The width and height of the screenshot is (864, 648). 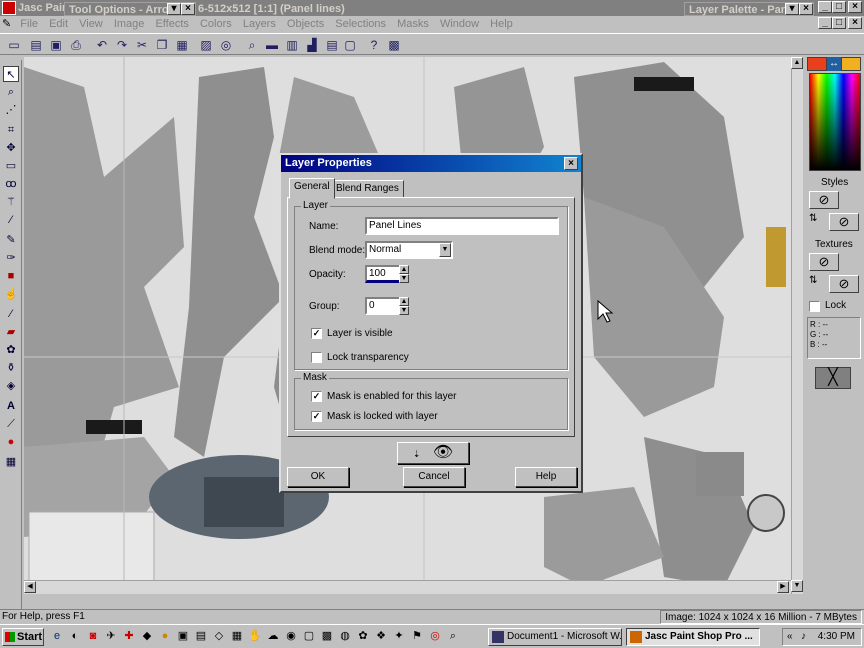 I want to click on freehand-selection-icon: ꝏ, so click(x=11, y=184).